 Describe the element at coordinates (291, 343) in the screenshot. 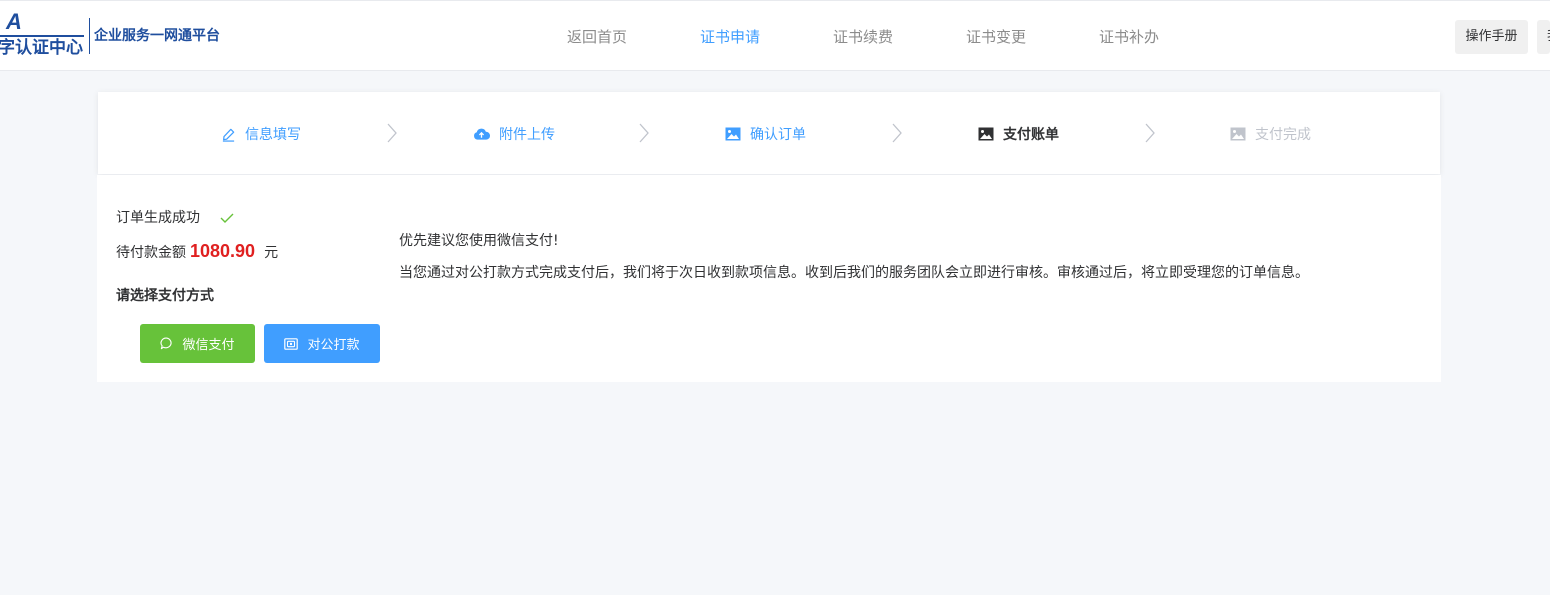

I see `money-icon` at that location.